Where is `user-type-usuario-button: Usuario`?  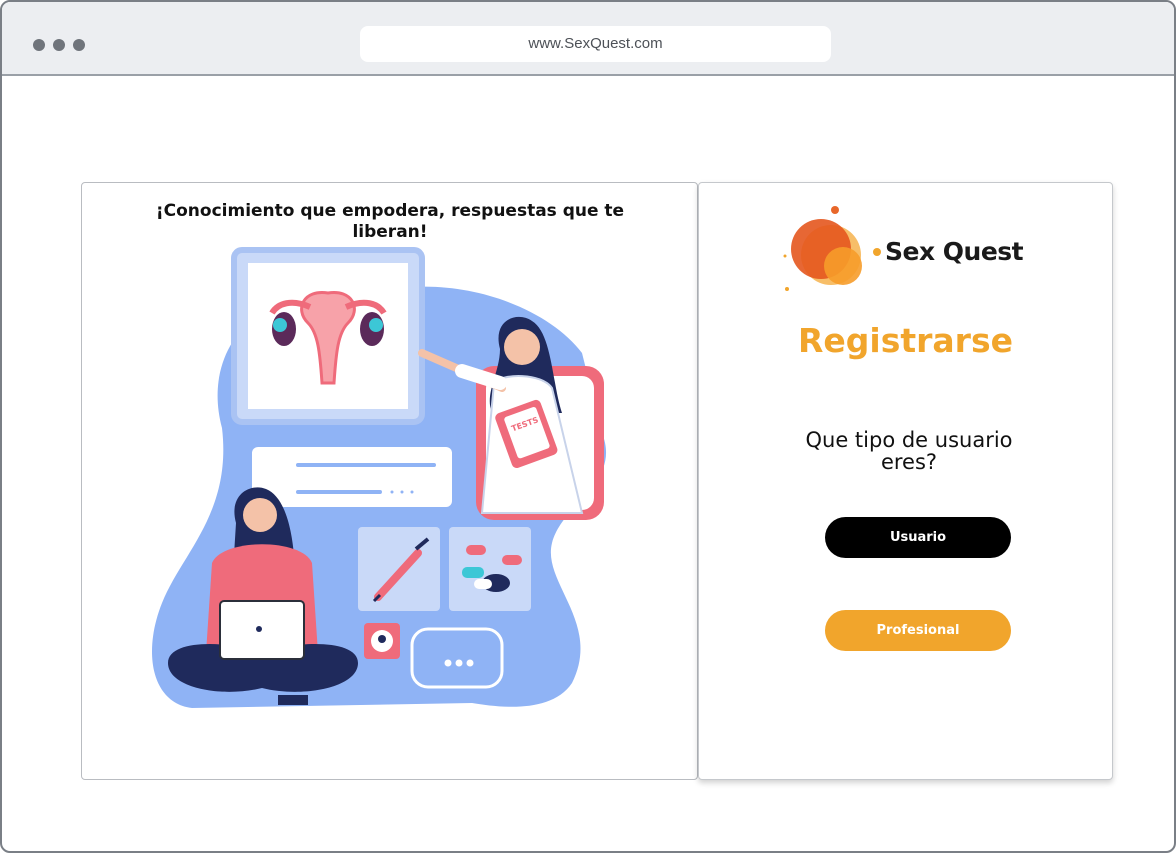
user-type-usuario-button: Usuario is located at coordinates (918, 537).